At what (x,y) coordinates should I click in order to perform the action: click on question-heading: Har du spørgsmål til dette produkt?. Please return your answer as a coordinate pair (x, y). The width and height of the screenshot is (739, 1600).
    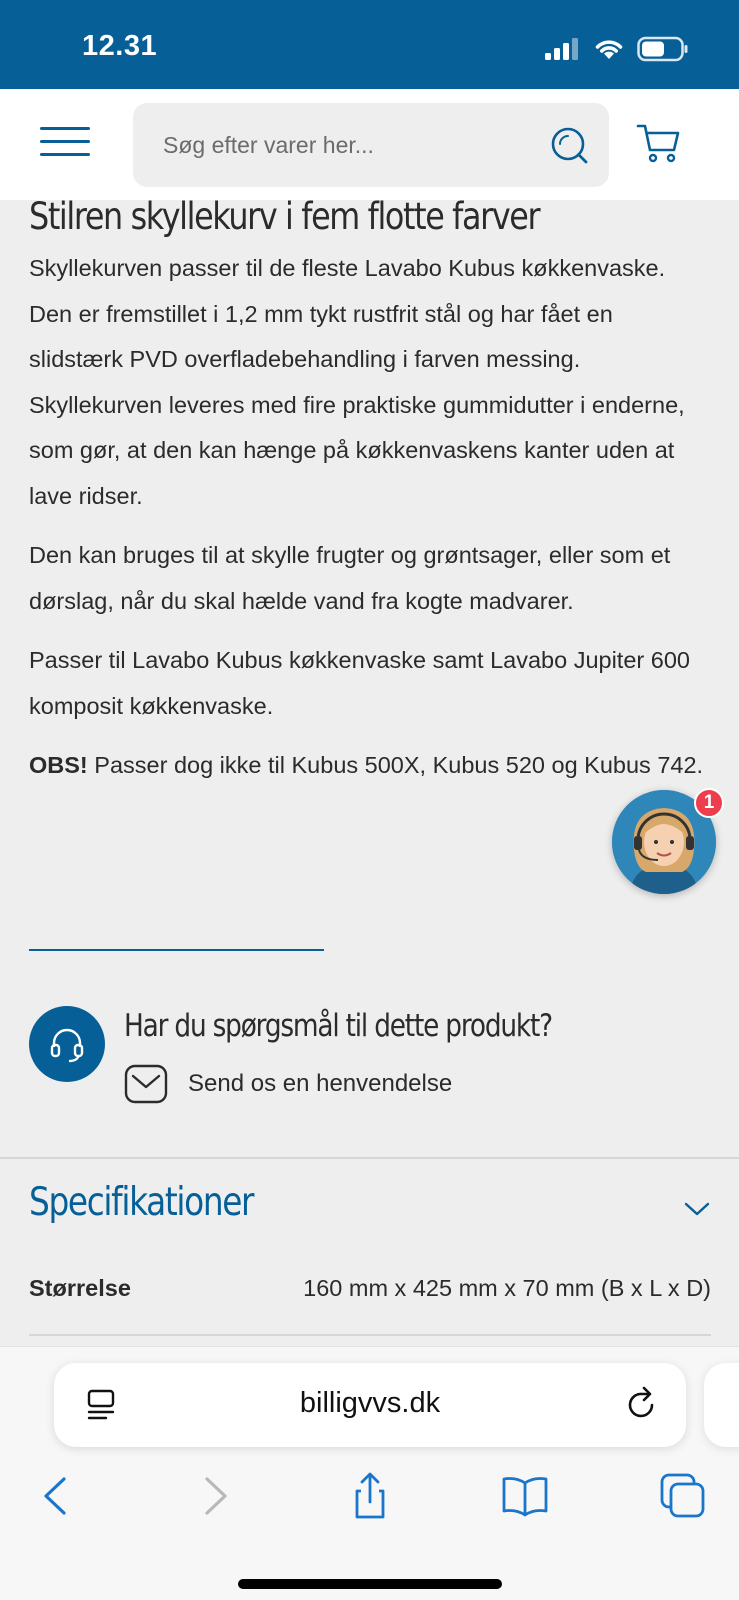
    Looking at the image, I should click on (338, 1026).